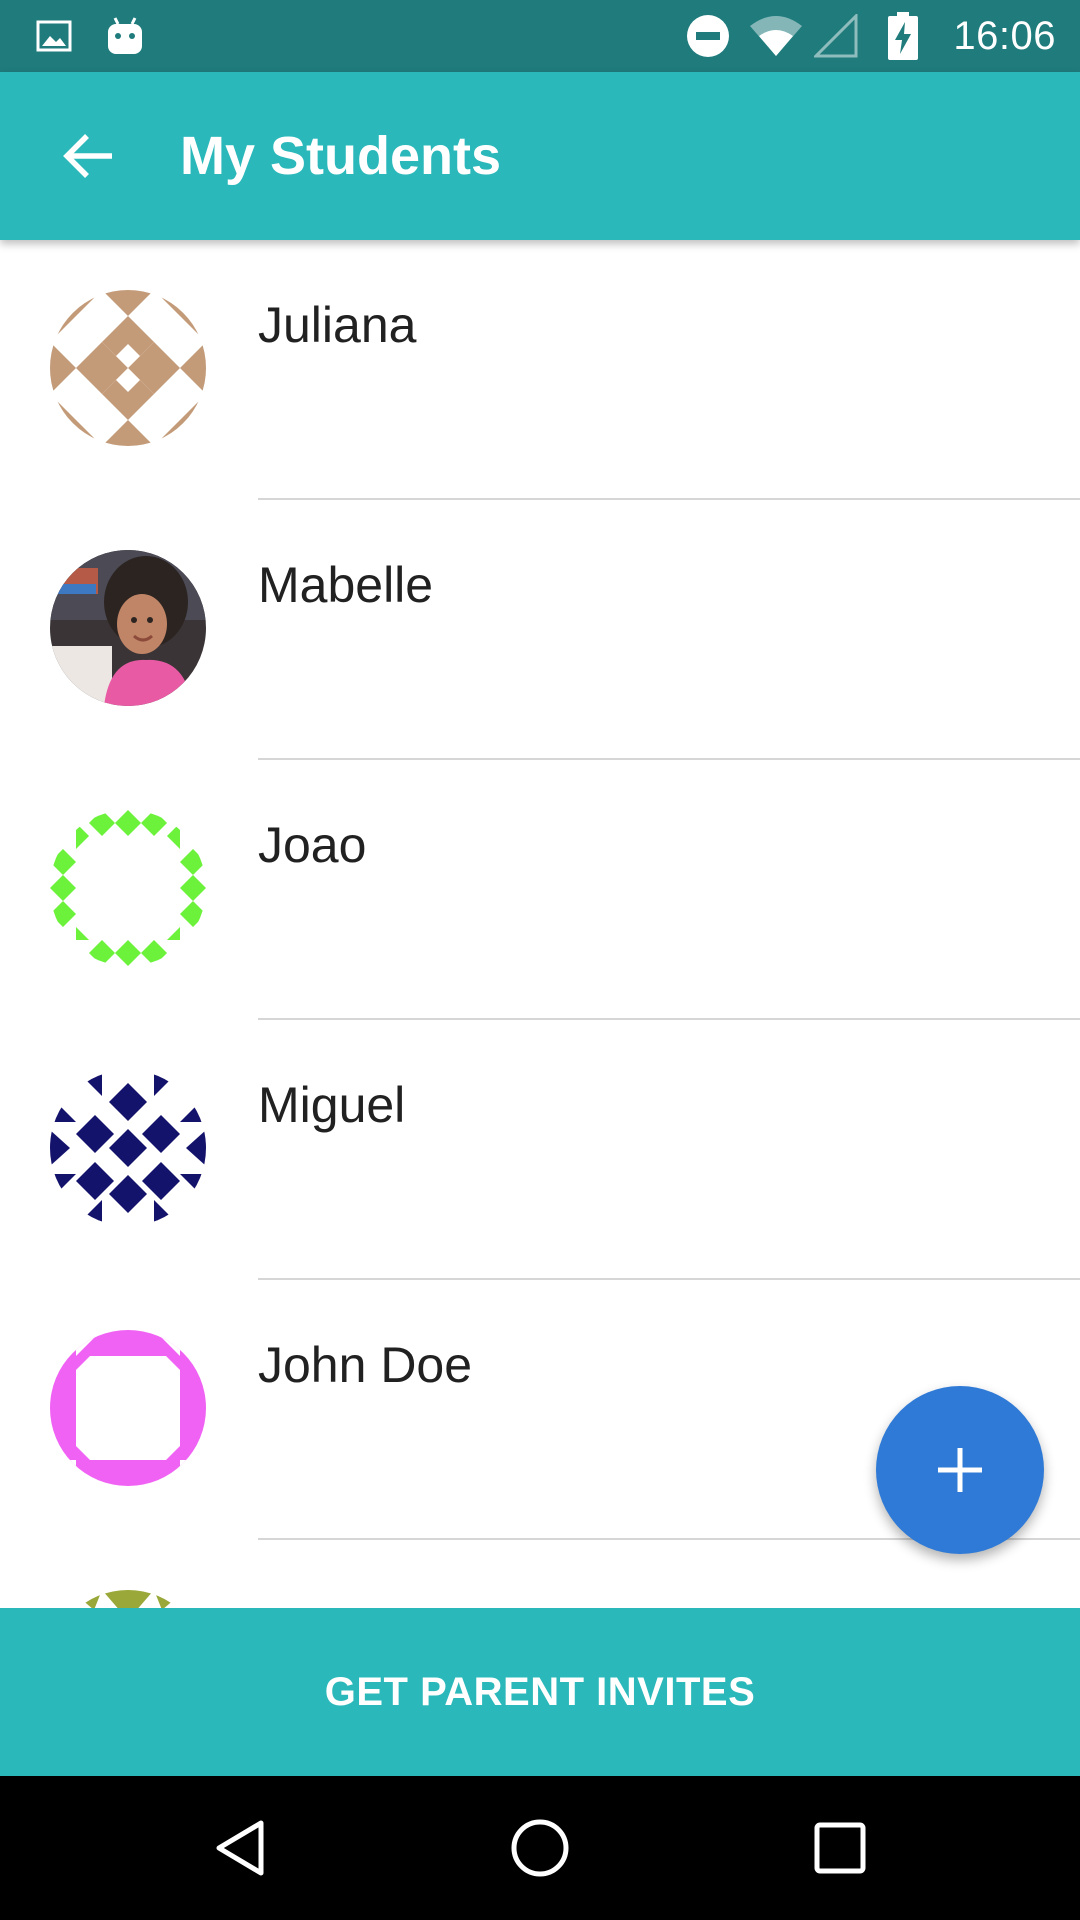 The height and width of the screenshot is (1920, 1080). I want to click on student-name: John Doe, so click(365, 1365).